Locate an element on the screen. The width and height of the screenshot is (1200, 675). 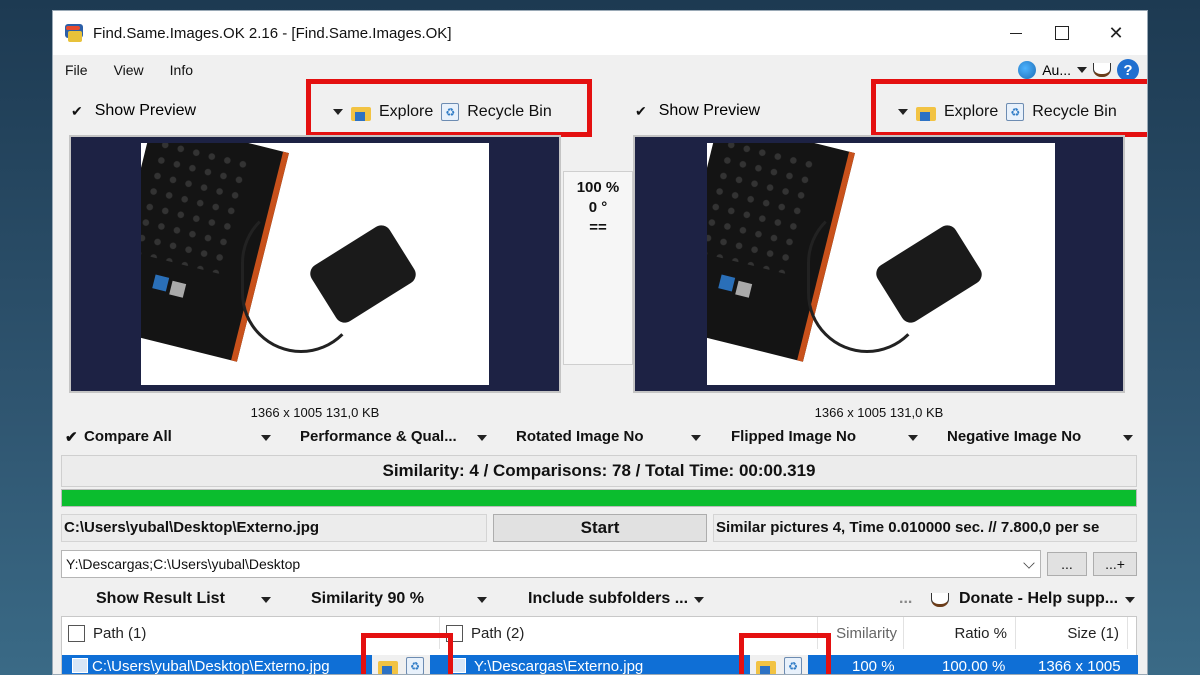
progress-bar is located at coordinates (599, 498).